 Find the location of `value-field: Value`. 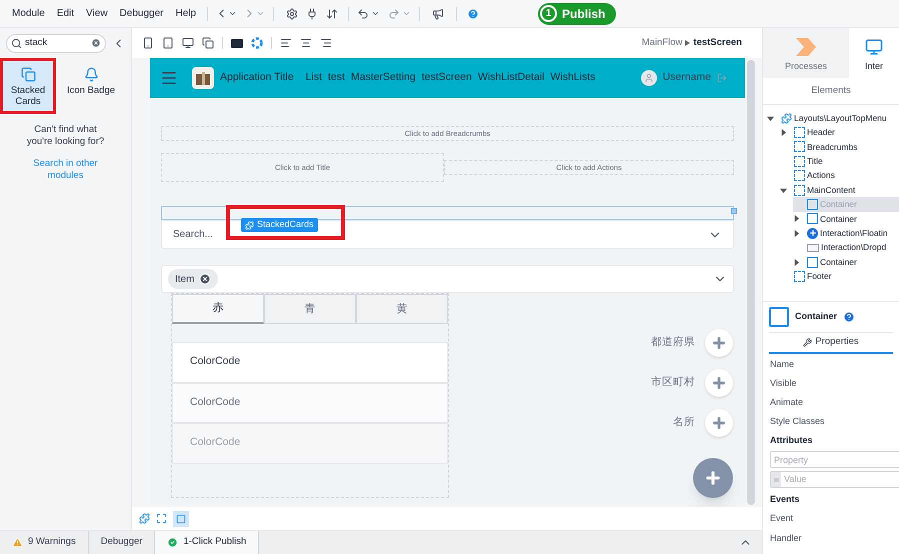

value-field: Value is located at coordinates (834, 479).